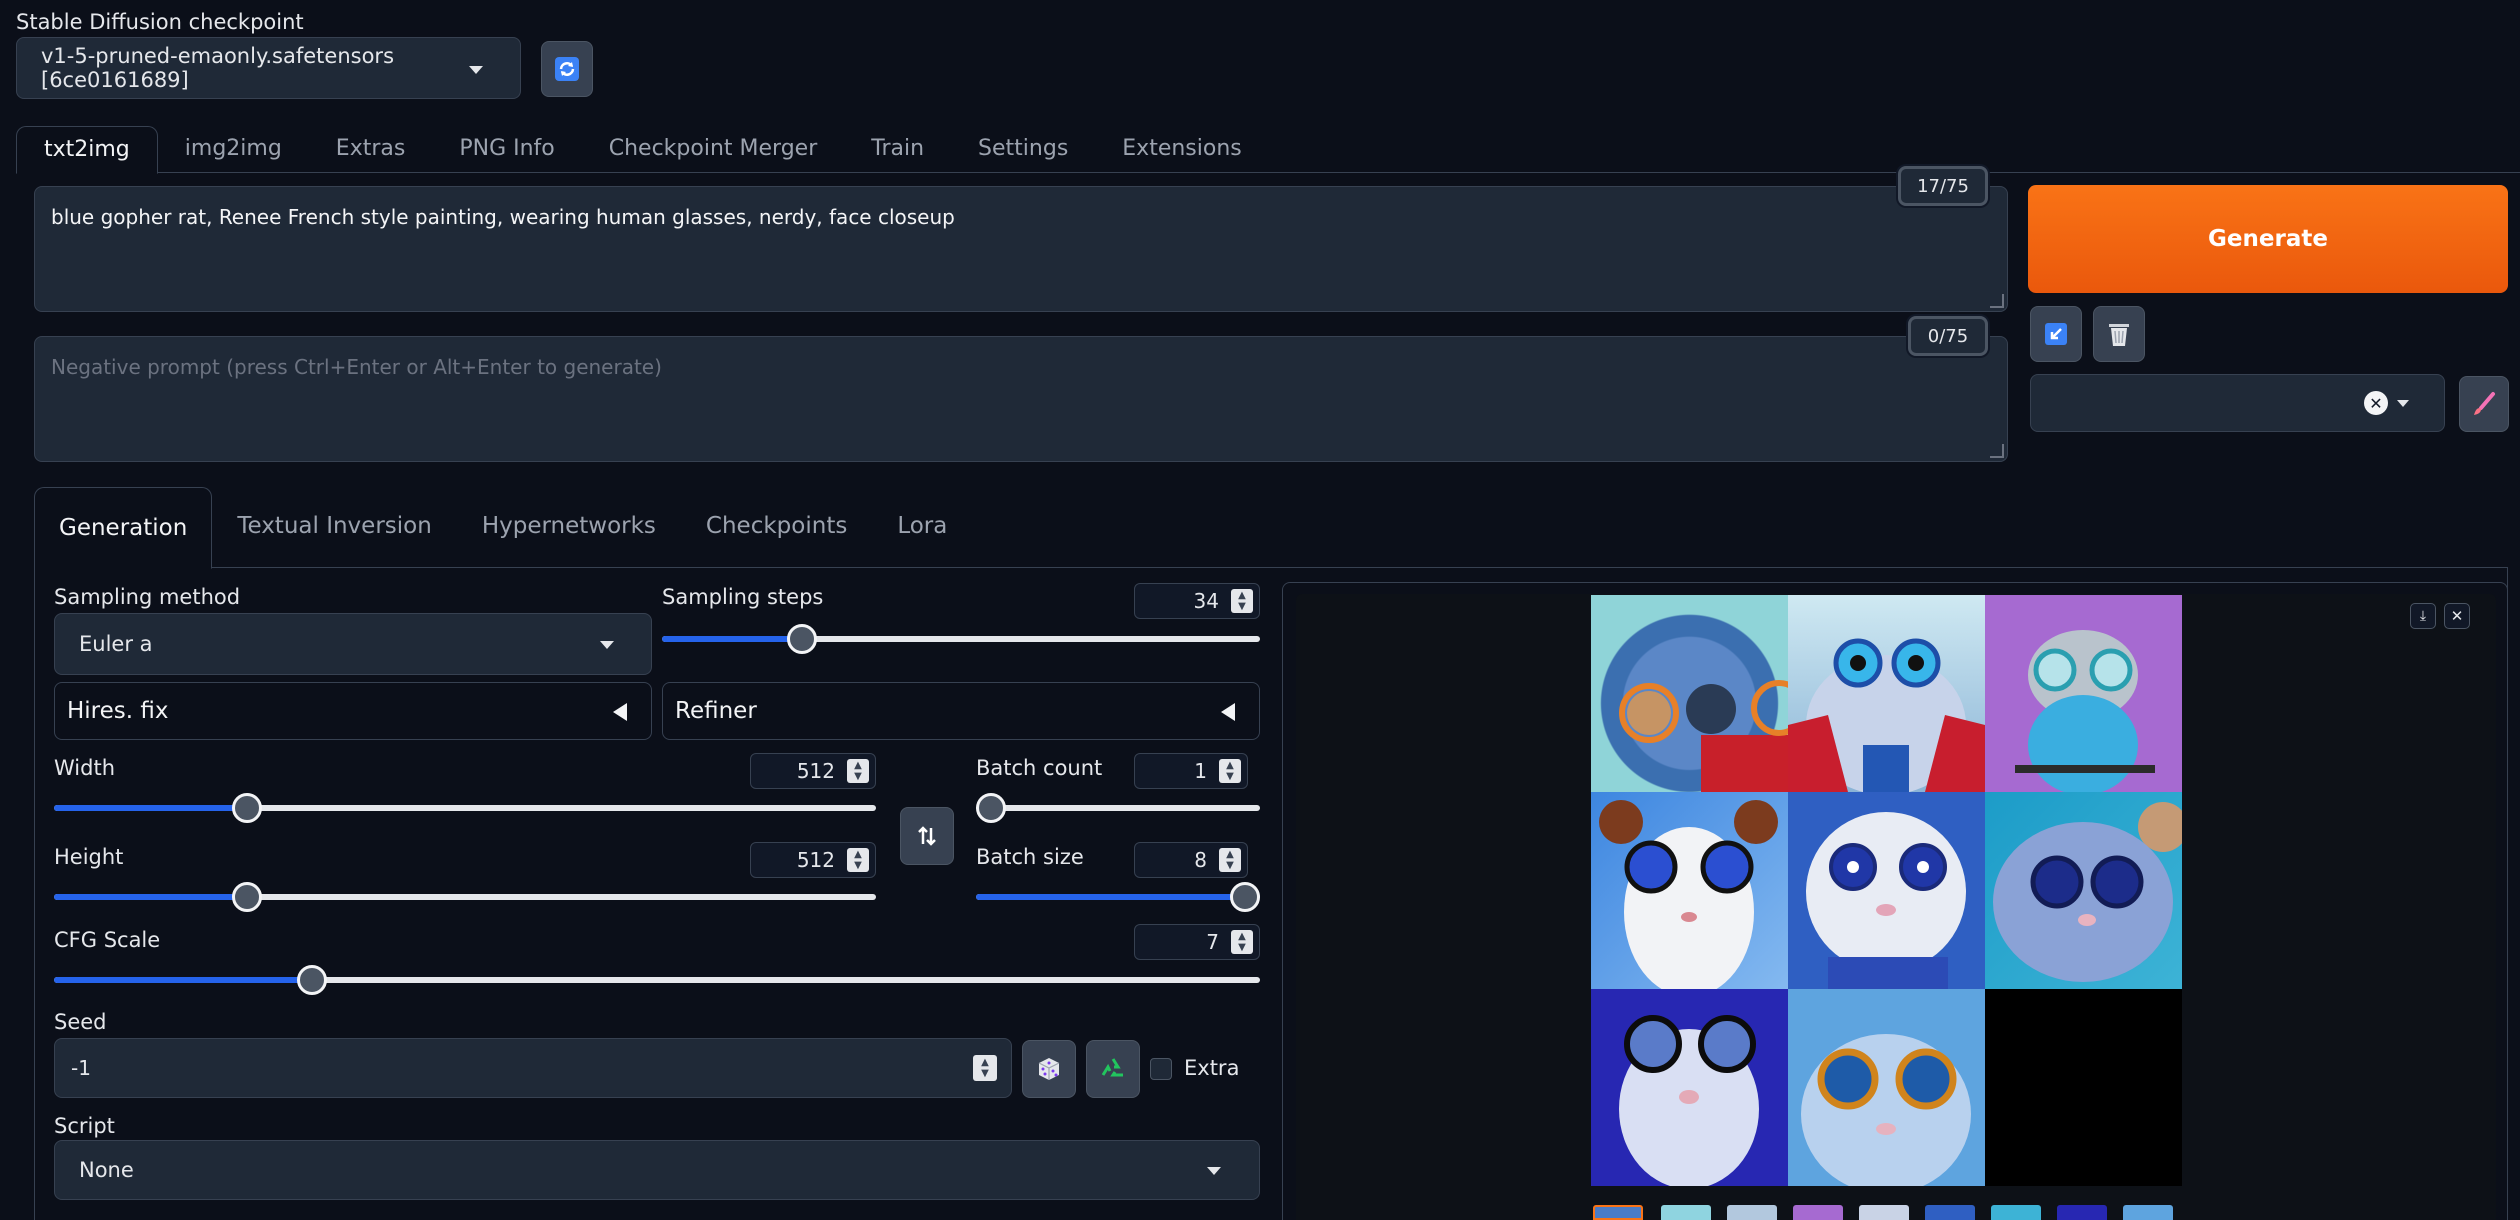  What do you see at coordinates (2083, 1087) in the screenshot?
I see `gallery-empty-cell` at bounding box center [2083, 1087].